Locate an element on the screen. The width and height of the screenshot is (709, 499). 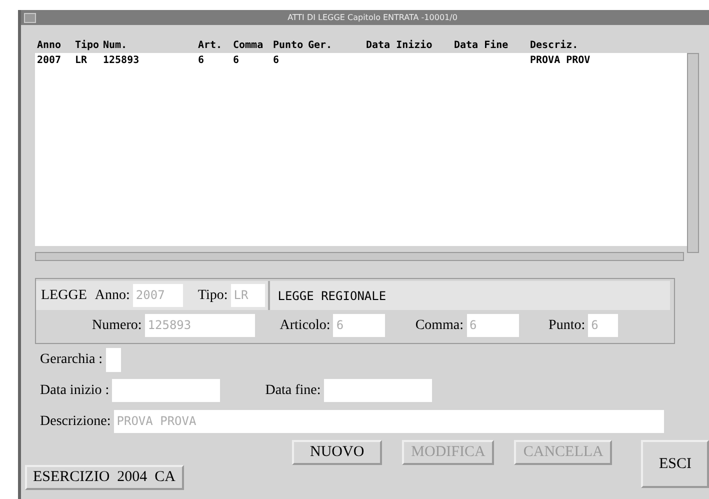
type-description: LEGGE REGIONALE is located at coordinates (469, 295).